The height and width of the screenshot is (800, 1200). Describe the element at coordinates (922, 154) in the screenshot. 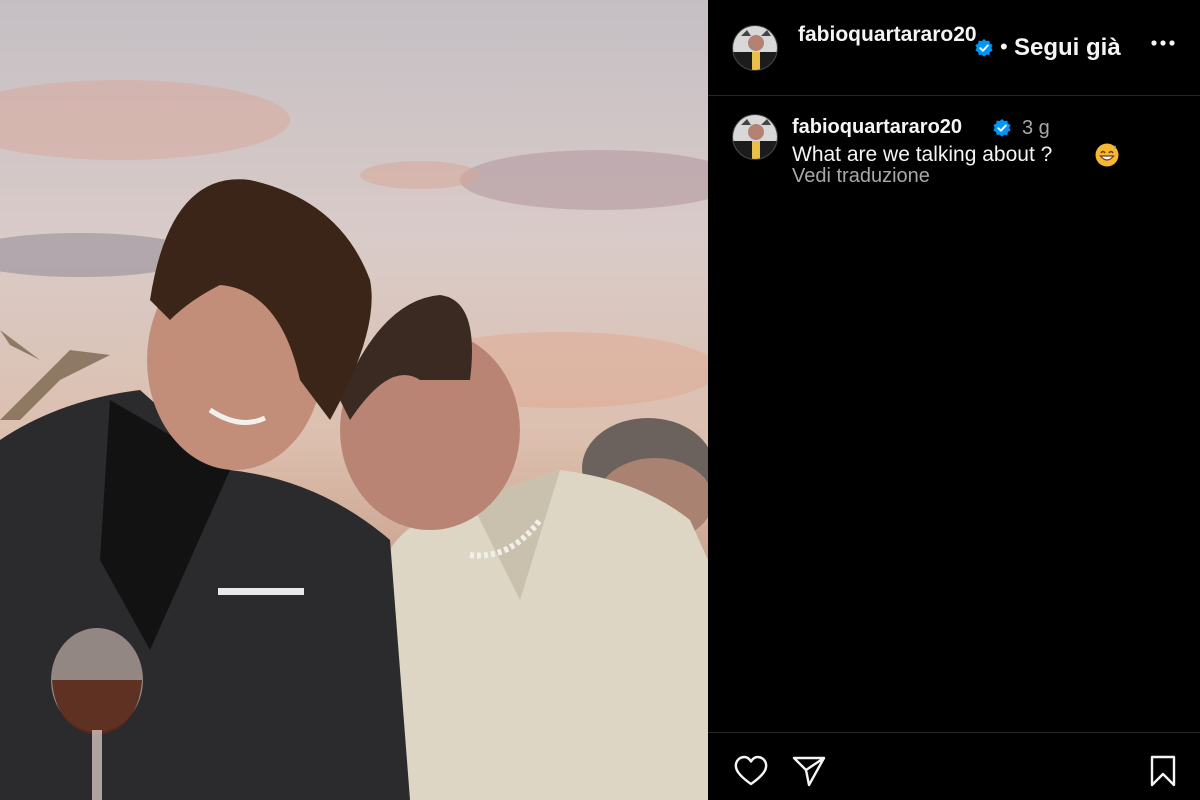

I see `caption-text: What are we talking about ?` at that location.